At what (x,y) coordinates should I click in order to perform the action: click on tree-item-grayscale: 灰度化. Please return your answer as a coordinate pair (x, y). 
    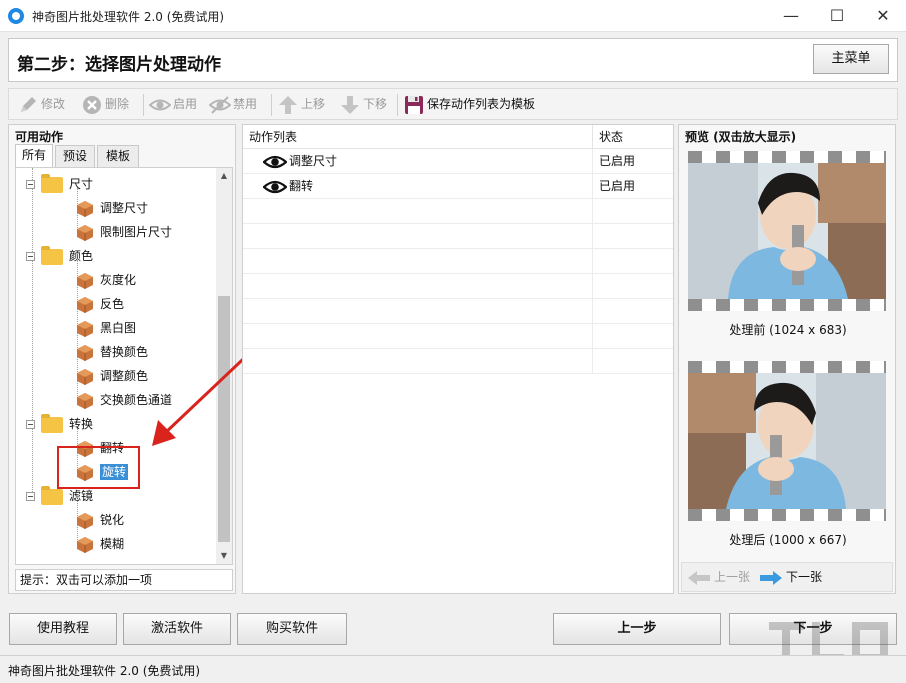
    Looking at the image, I should click on (106, 280).